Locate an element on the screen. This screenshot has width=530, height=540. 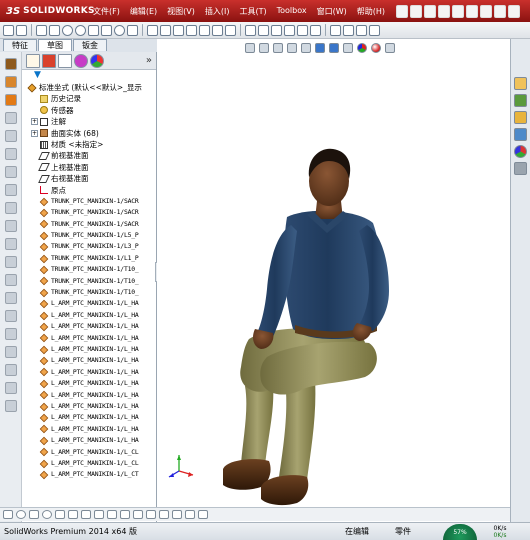
appearances-scenes-icon is located at coordinates (520, 151).